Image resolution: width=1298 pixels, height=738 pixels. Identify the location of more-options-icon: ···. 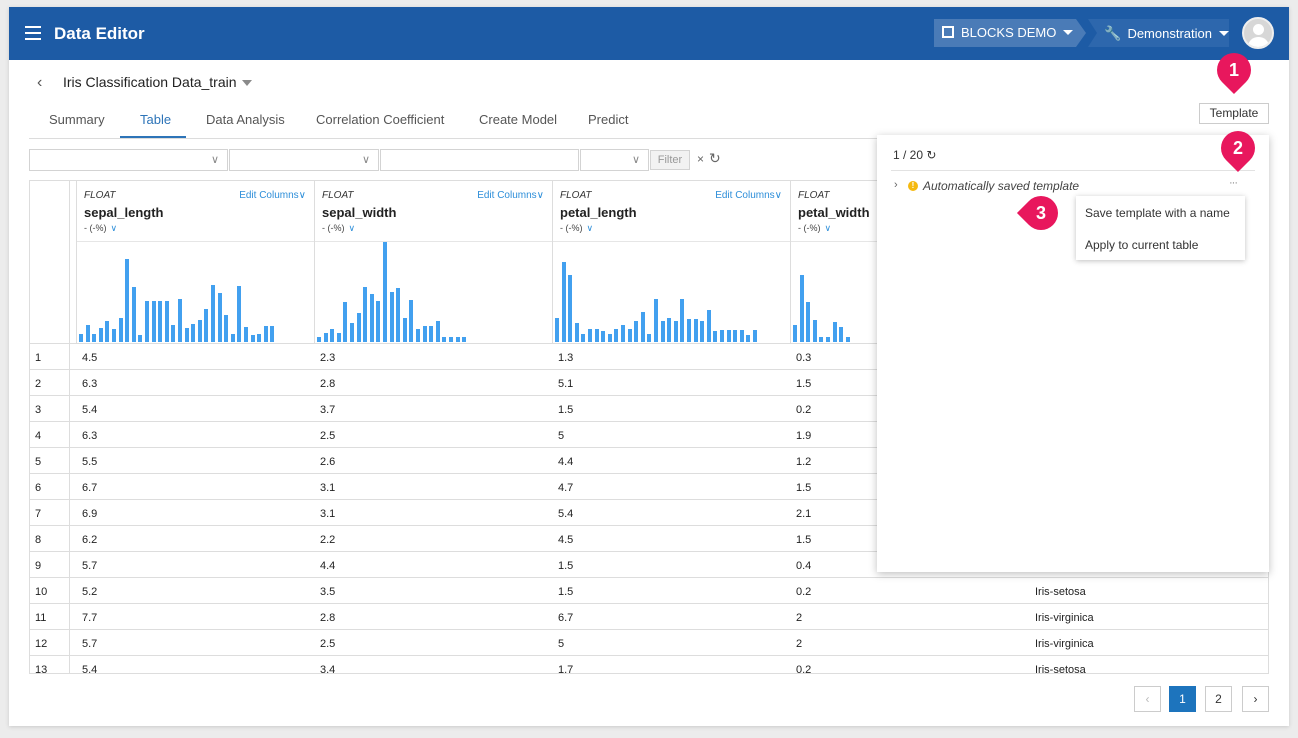
(1233, 183).